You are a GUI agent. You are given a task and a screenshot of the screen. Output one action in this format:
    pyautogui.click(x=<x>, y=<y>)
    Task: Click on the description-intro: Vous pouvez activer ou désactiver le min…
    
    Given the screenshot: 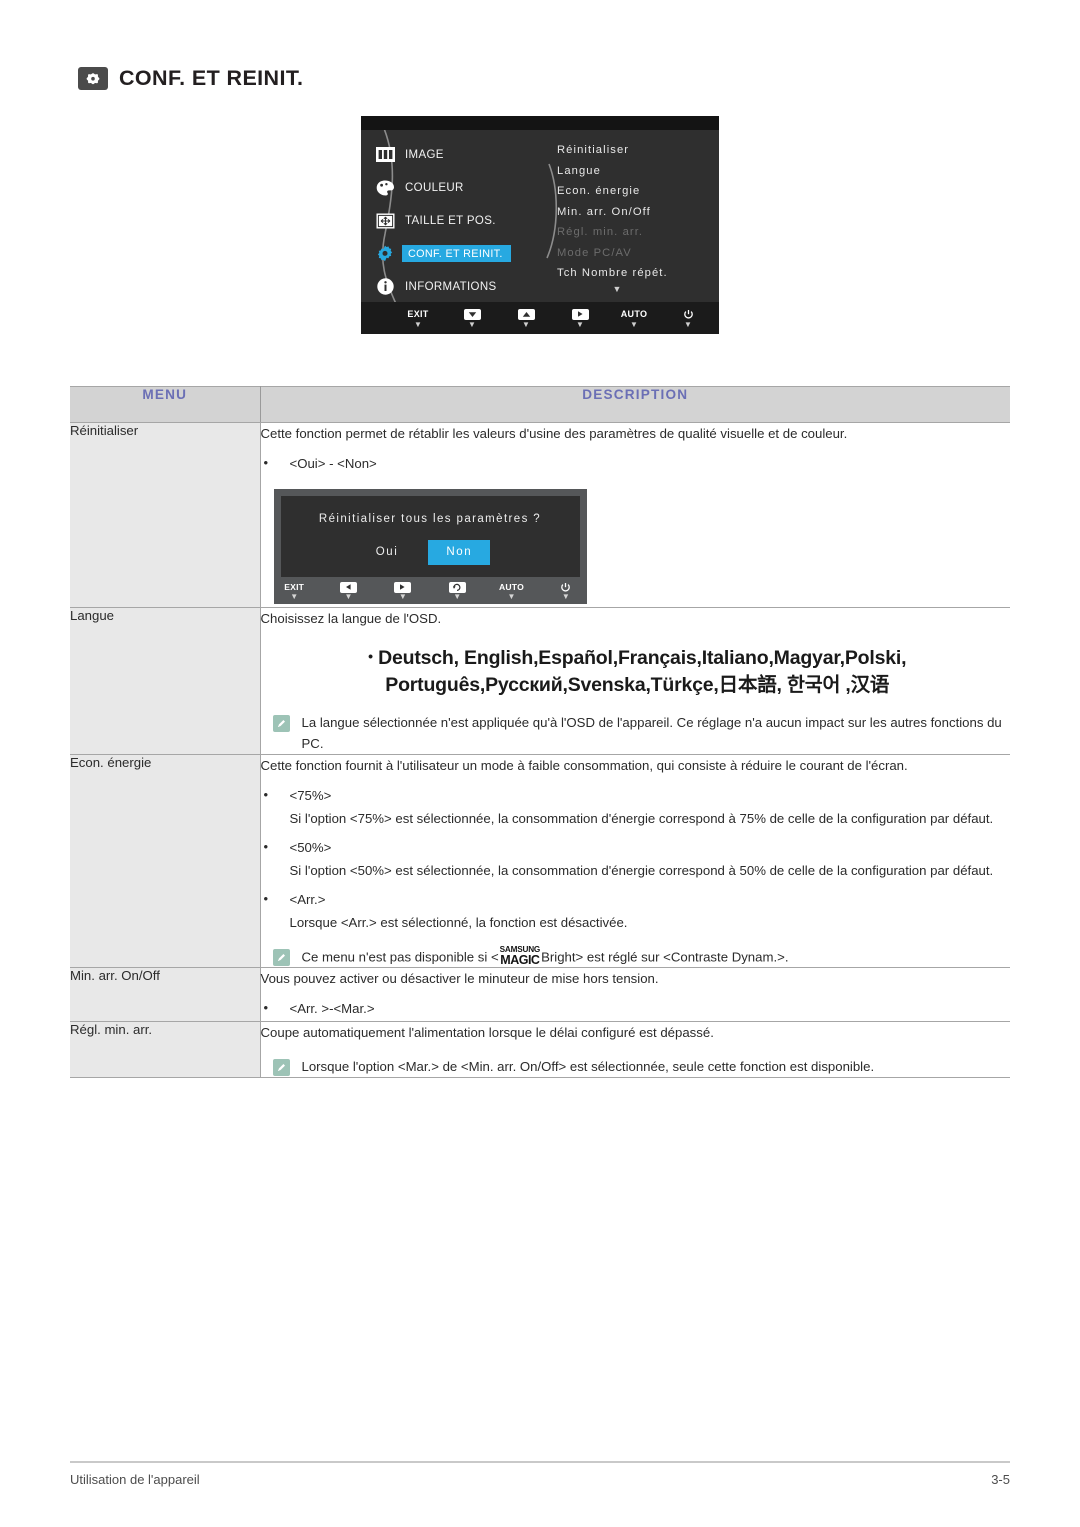 What is the action you would take?
    pyautogui.click(x=459, y=979)
    